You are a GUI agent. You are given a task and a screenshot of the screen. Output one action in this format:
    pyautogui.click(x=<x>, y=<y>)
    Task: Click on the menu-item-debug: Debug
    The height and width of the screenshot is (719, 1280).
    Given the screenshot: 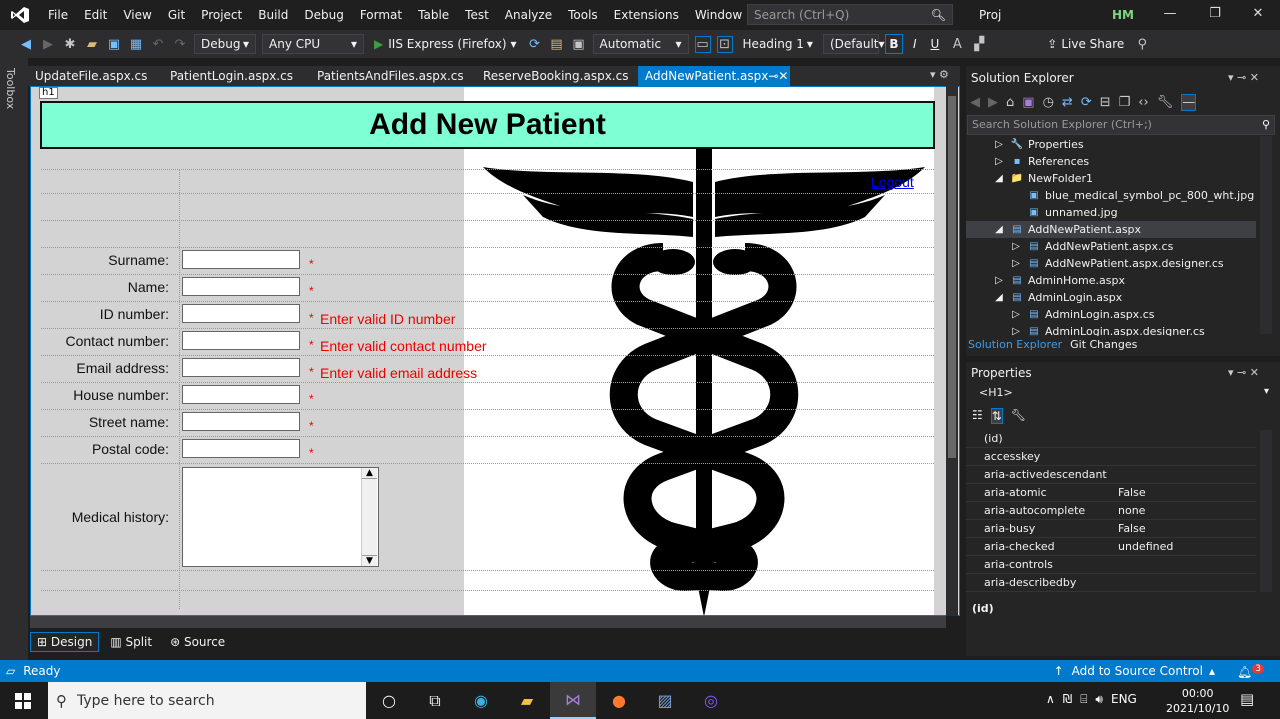 What is the action you would take?
    pyautogui.click(x=323, y=15)
    